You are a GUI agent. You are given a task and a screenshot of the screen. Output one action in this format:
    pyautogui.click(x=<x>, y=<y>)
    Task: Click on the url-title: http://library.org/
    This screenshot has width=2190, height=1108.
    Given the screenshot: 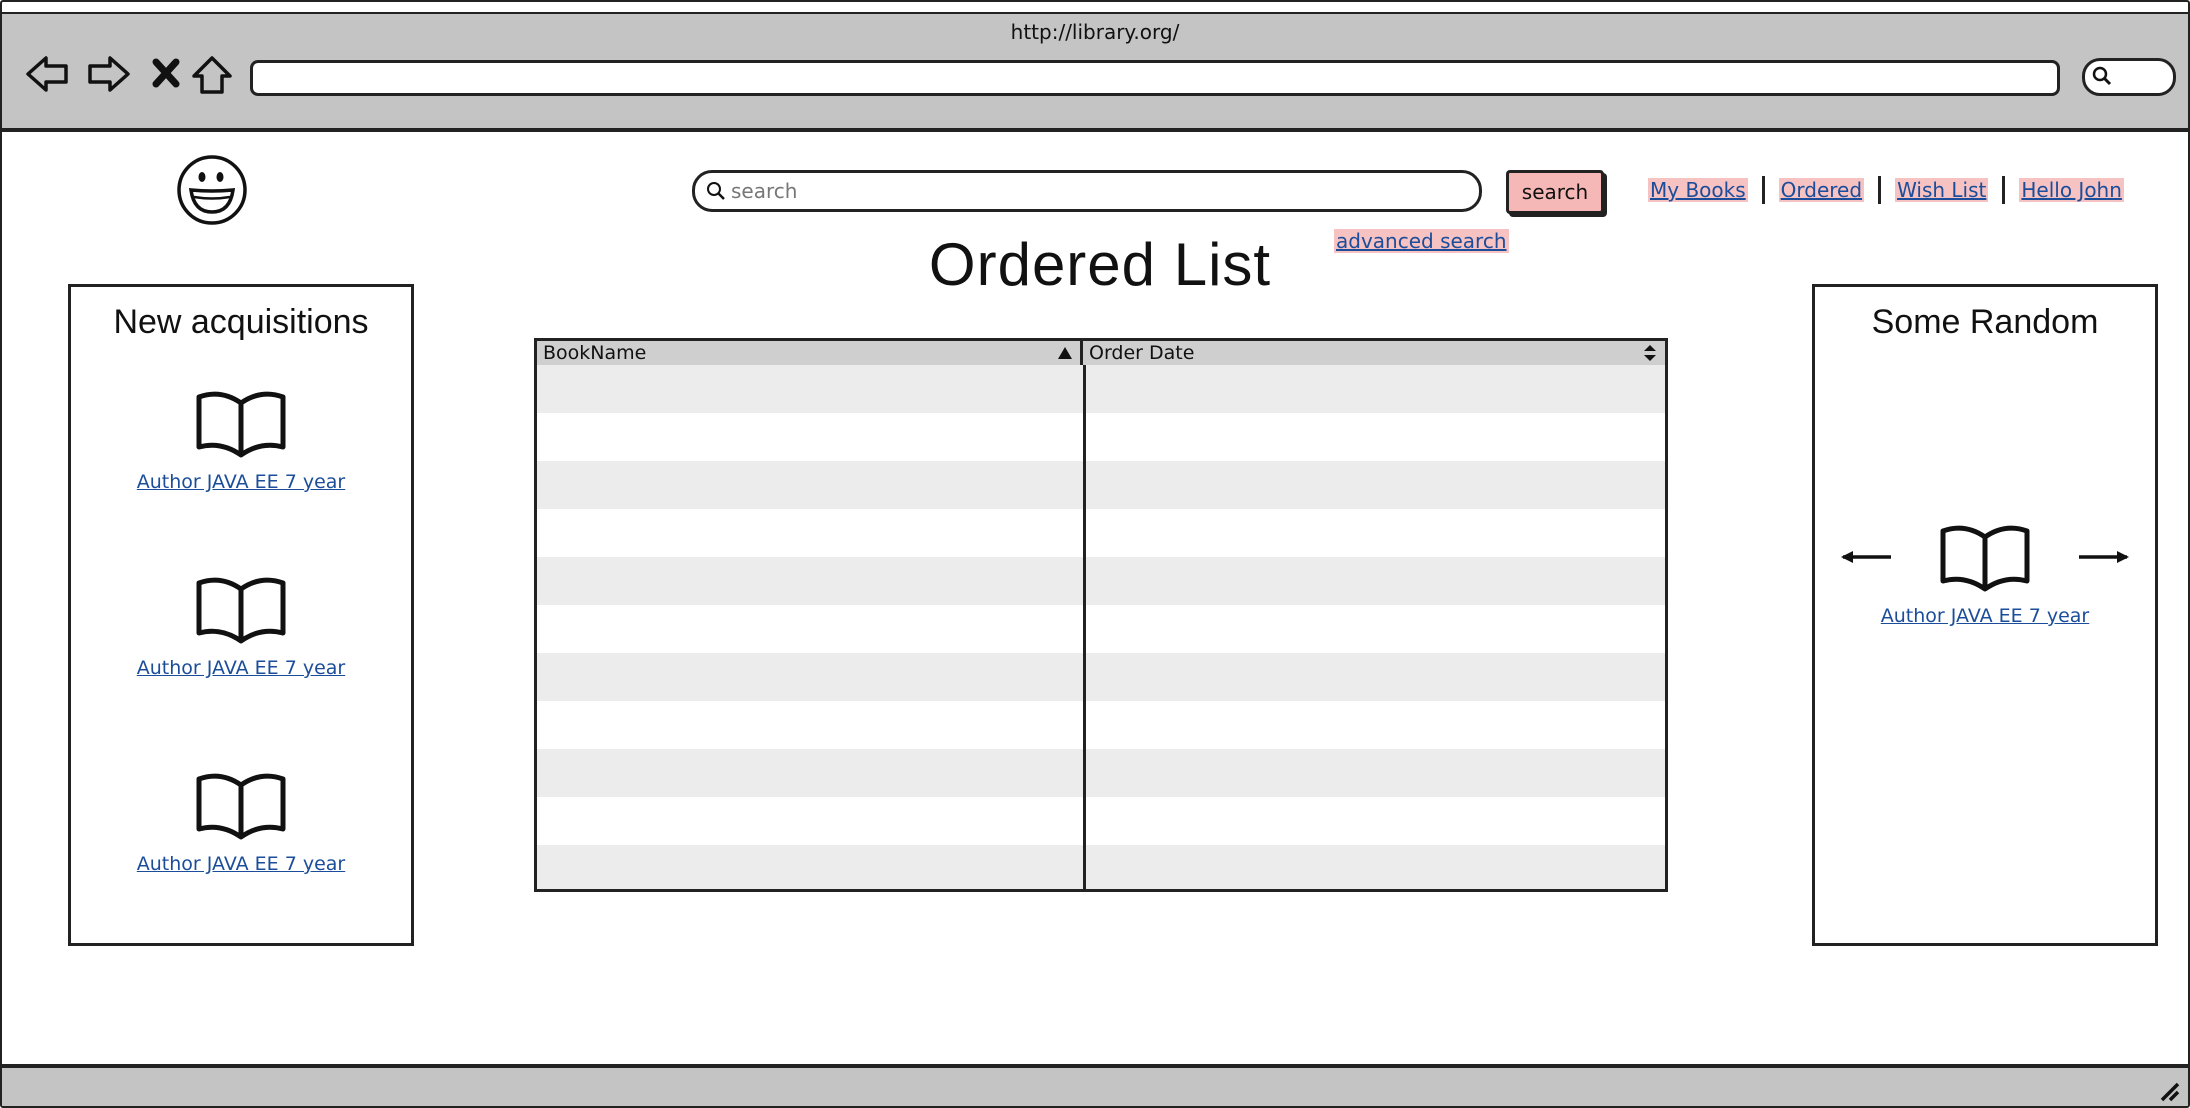 What is the action you would take?
    pyautogui.click(x=1095, y=32)
    